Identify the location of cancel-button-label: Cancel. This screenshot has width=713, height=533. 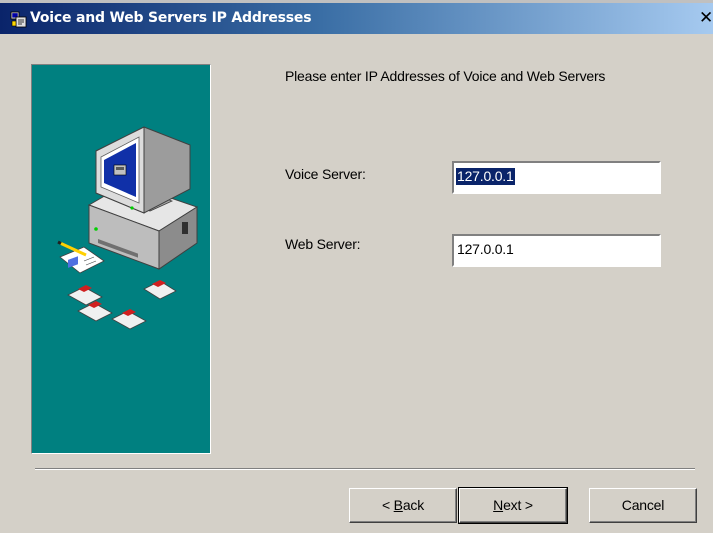
(643, 505).